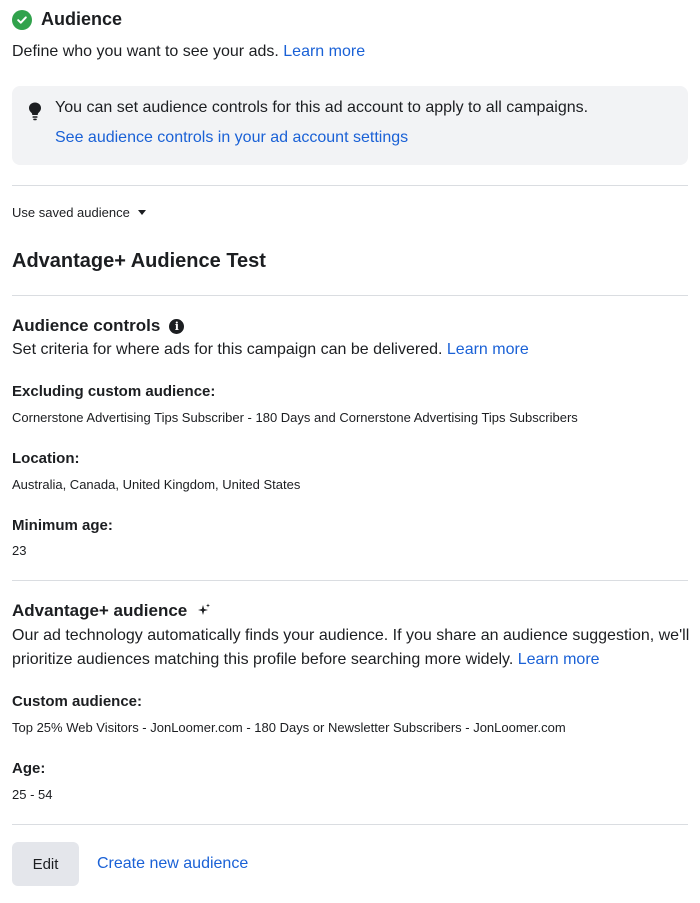 The height and width of the screenshot is (903, 700). I want to click on sparkle-icon, so click(204, 611).